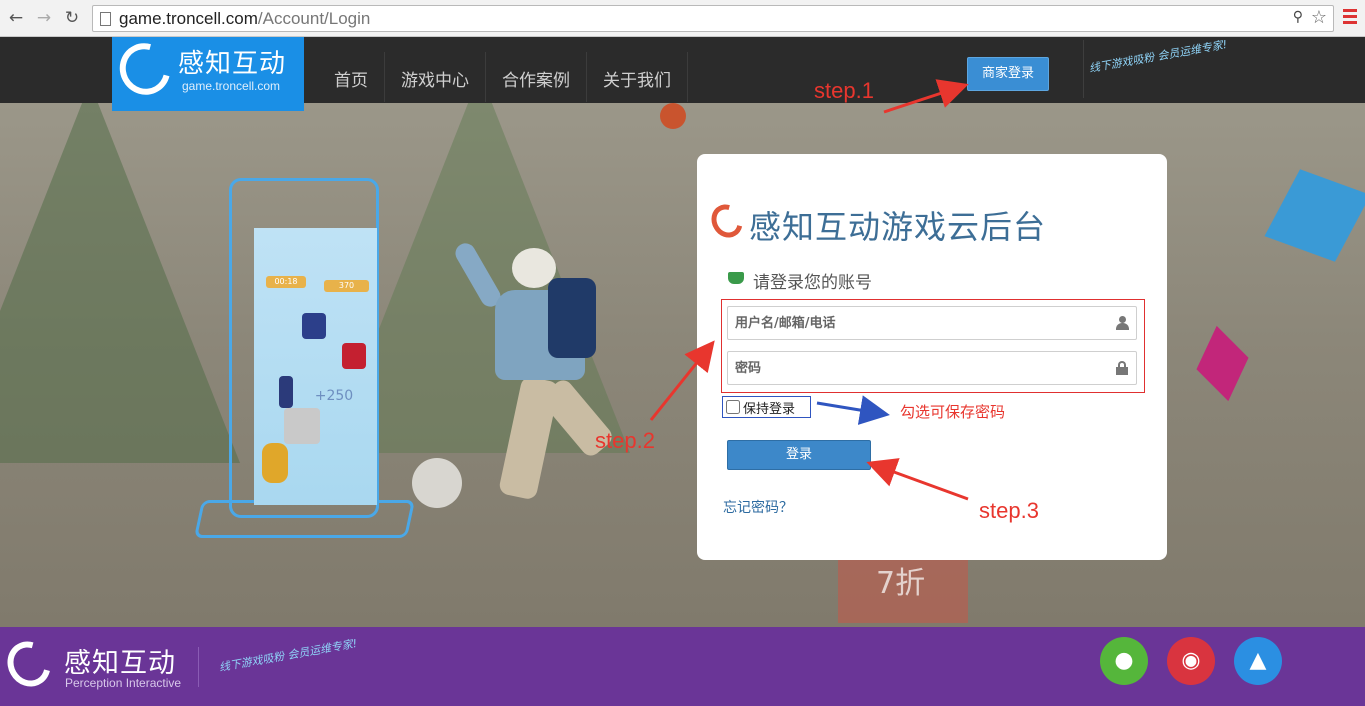  Describe the element at coordinates (302, 426) in the screenshot. I see `kiosk-bag` at that location.